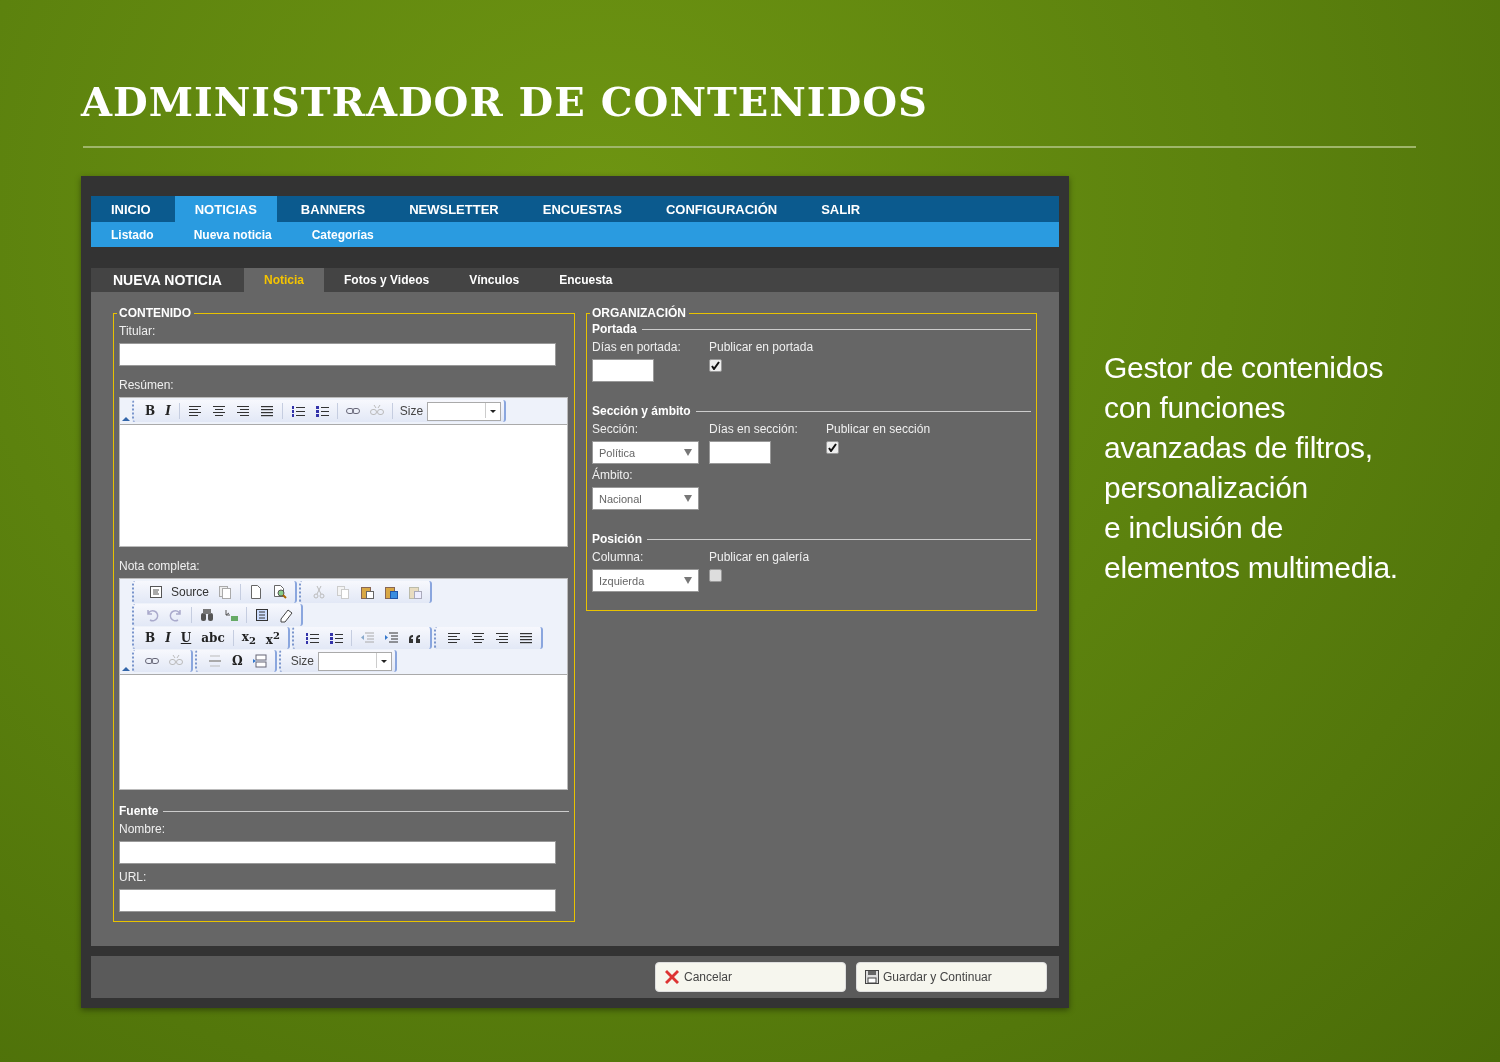  I want to click on field-label: Ámbito:, so click(613, 475).